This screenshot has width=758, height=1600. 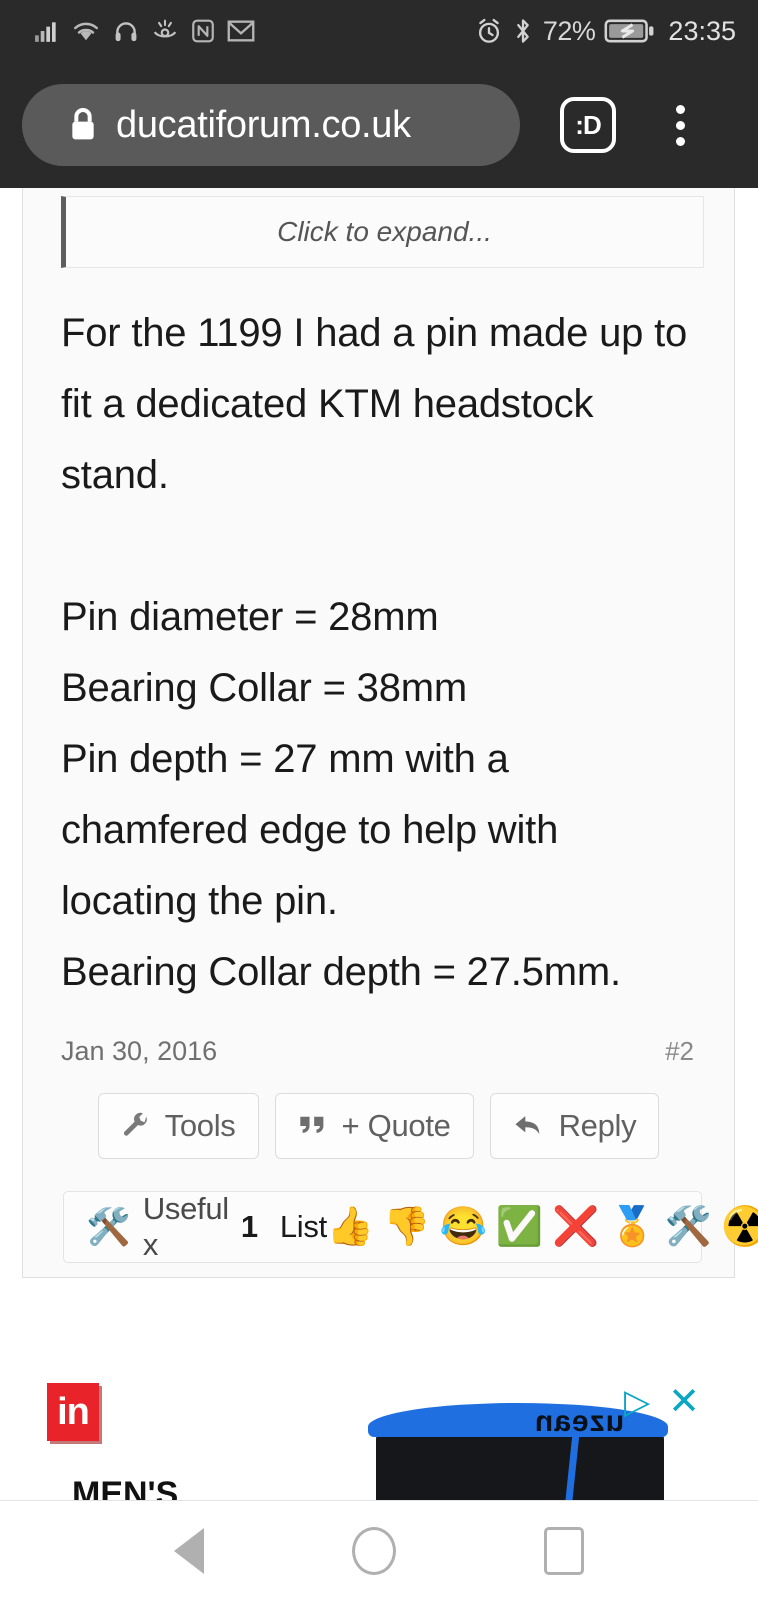 I want to click on eye-comfort-icon, so click(x=165, y=28).